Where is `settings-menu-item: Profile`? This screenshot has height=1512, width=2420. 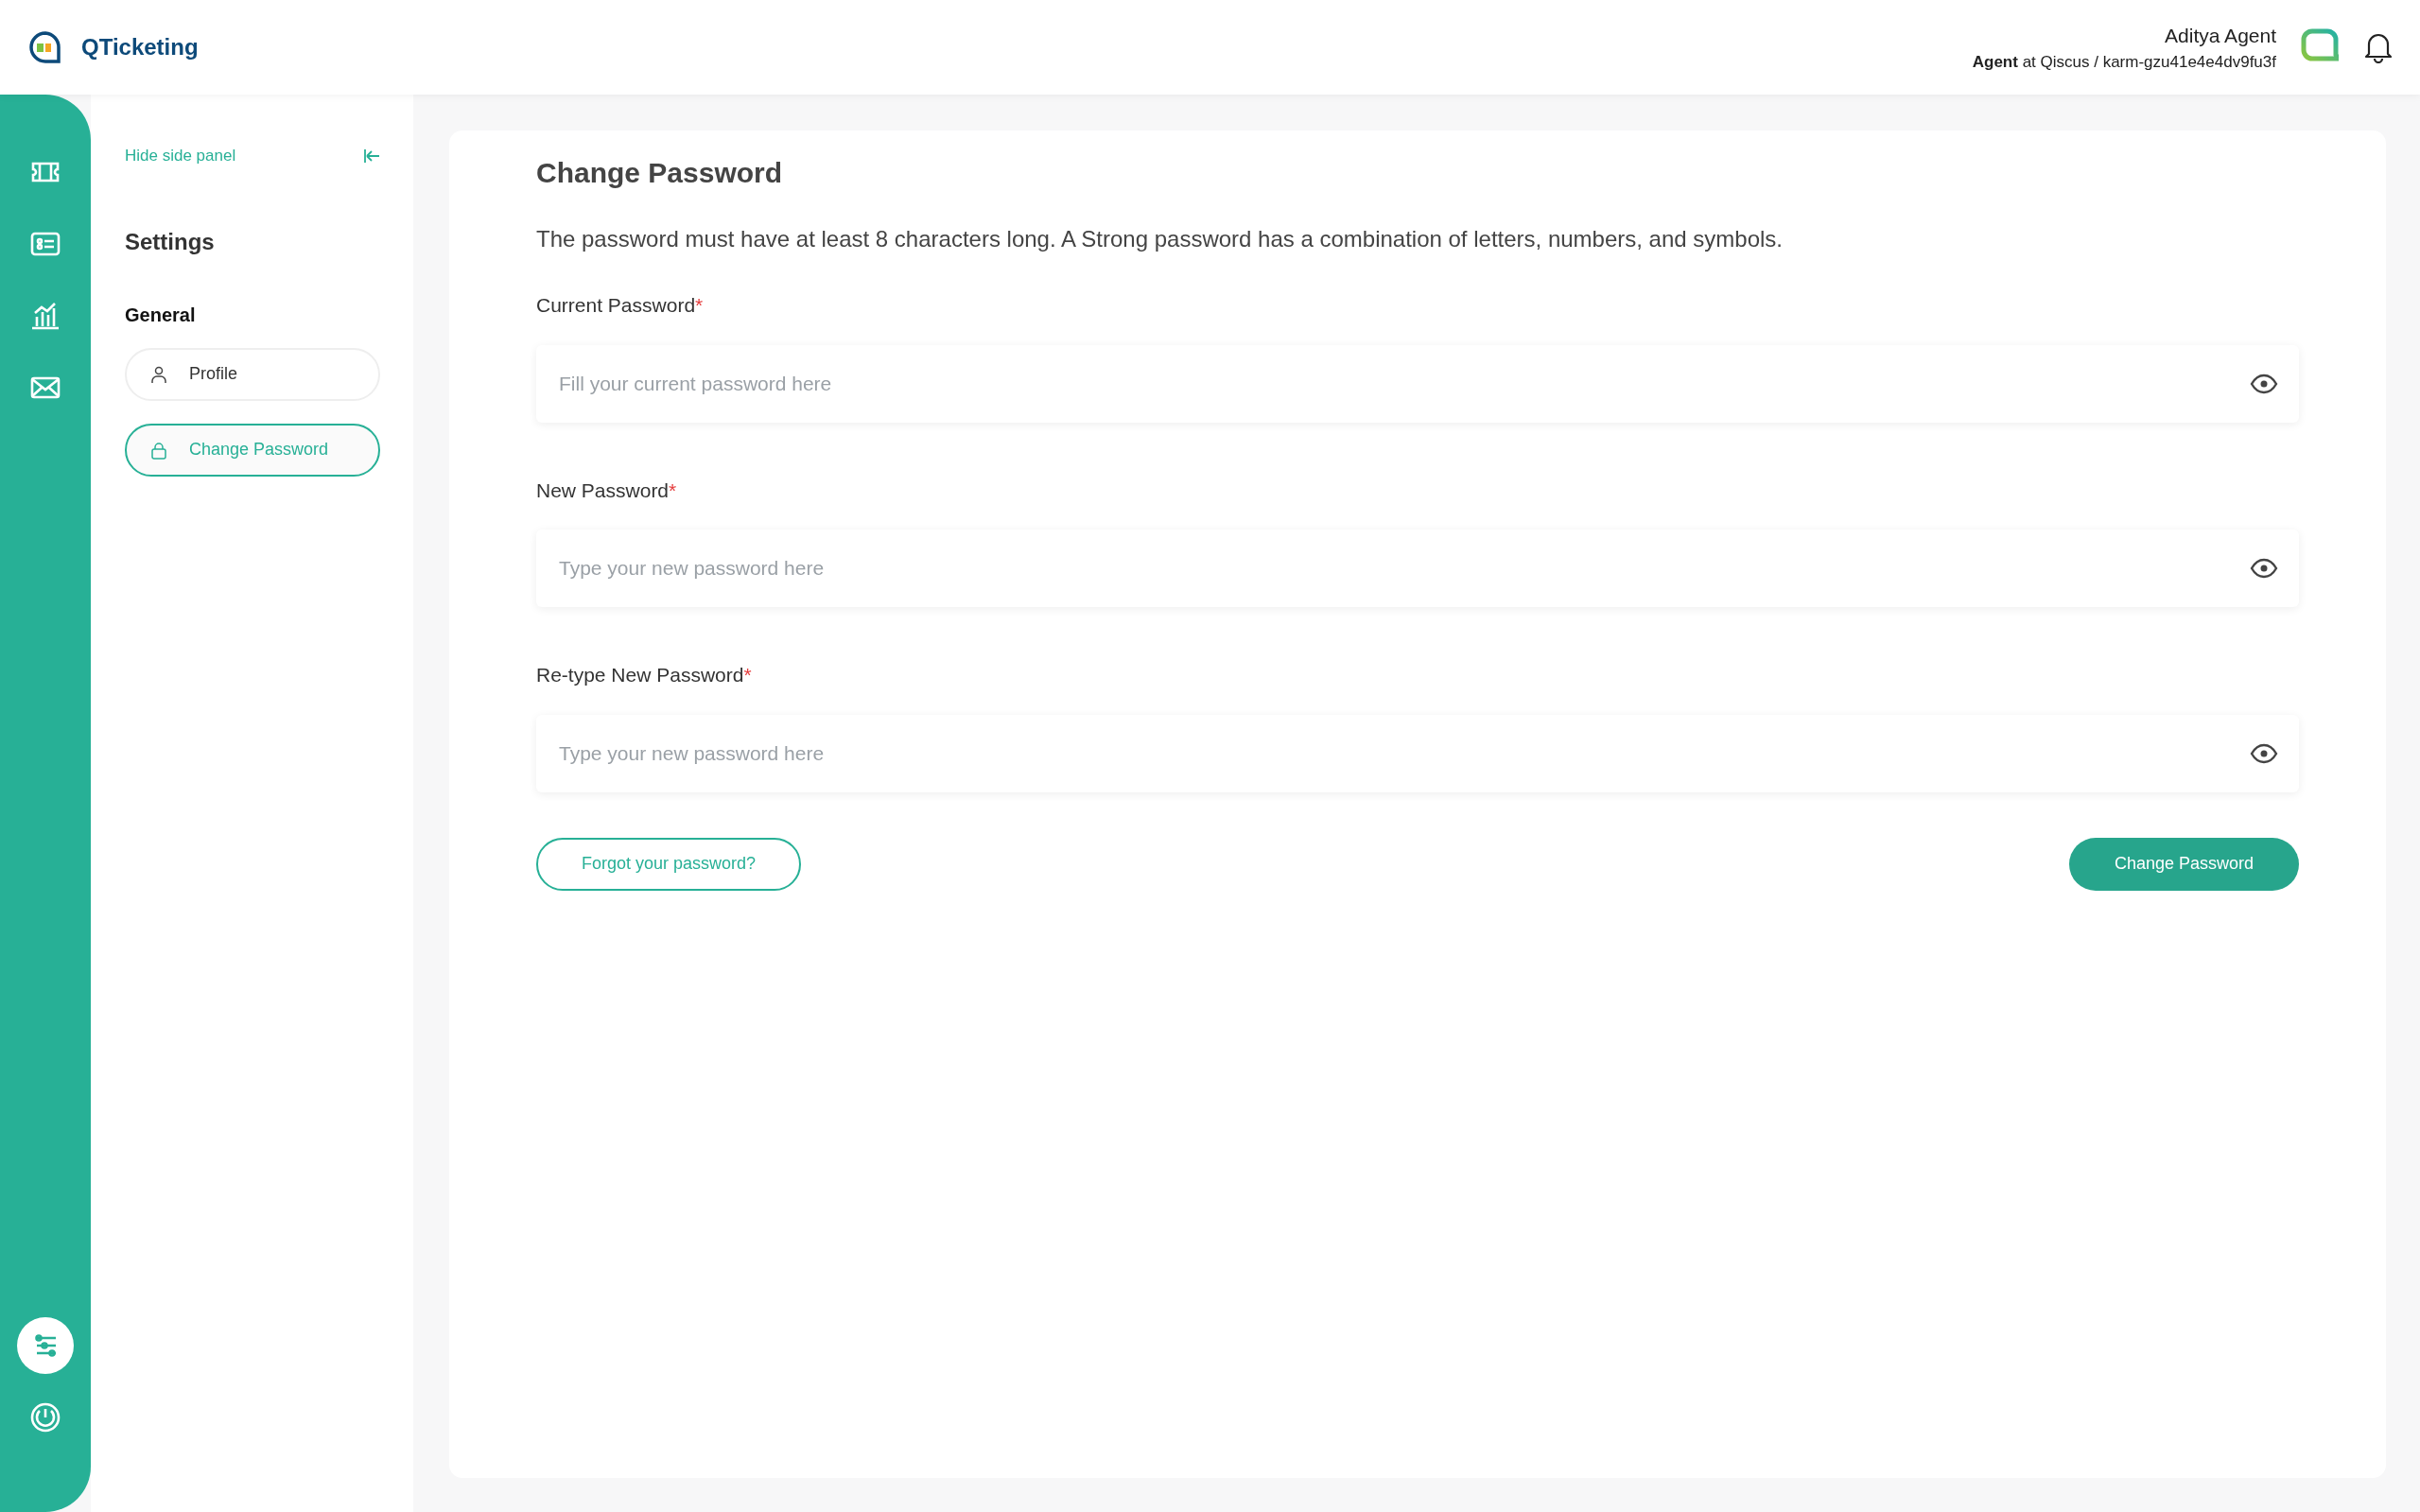
settings-menu-item: Profile is located at coordinates (253, 374).